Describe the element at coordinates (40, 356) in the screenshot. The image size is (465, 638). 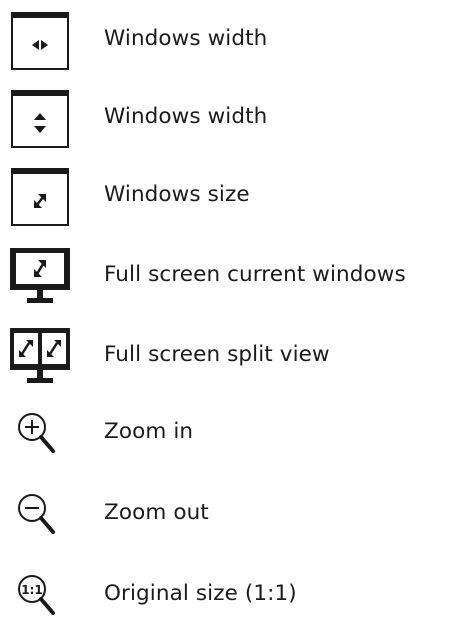
I see `full-screen-split-view-icon` at that location.